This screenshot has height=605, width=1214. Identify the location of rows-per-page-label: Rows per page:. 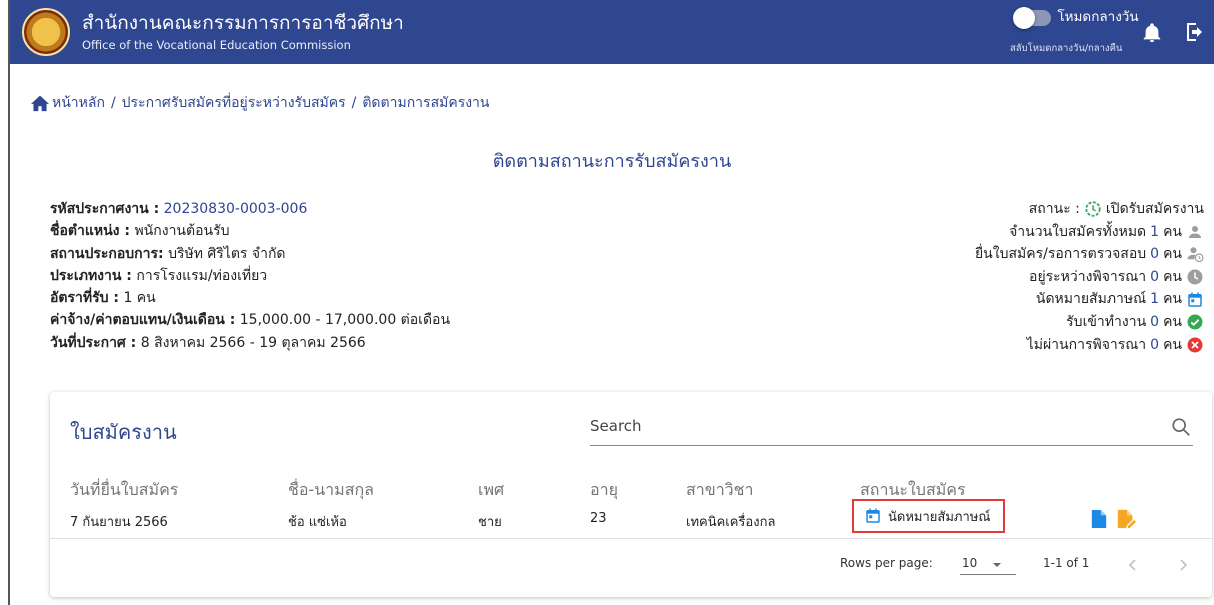
(886, 563).